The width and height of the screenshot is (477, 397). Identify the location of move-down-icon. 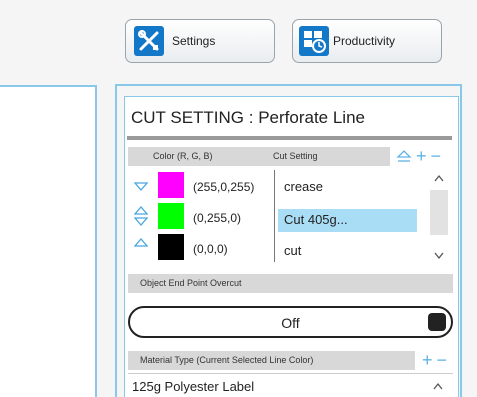
(141, 187).